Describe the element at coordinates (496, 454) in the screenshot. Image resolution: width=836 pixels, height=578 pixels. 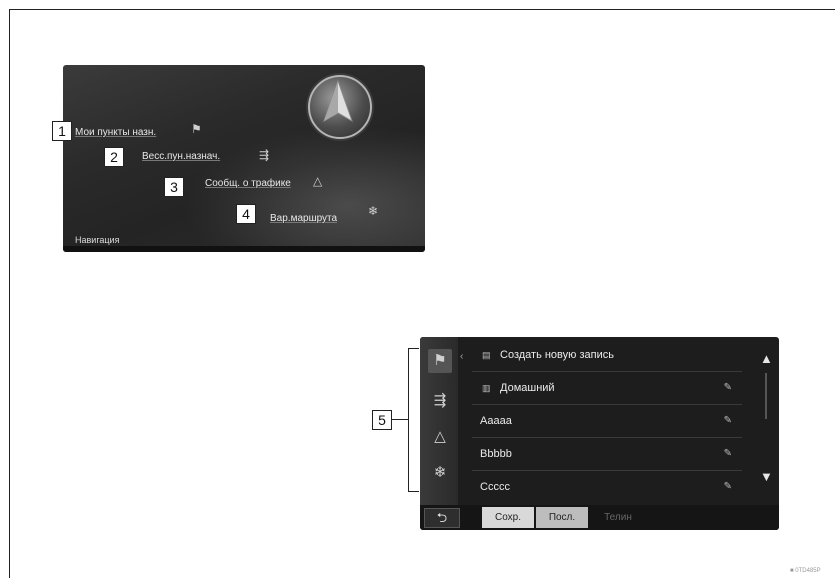
I see `list-item-label: Bbbbb` at that location.